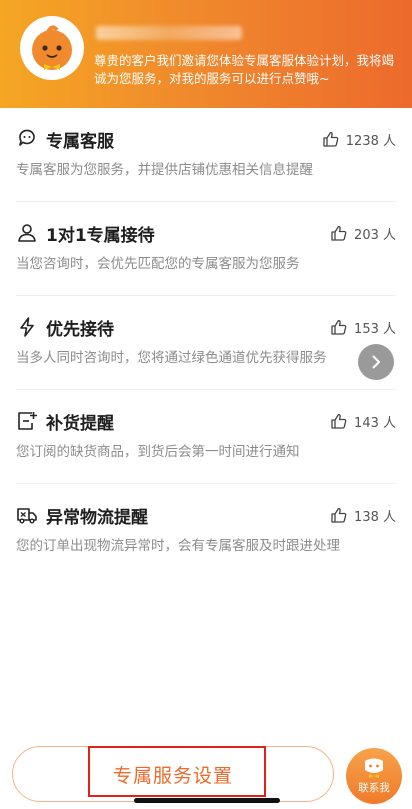  I want to click on highlight-annotation-box, so click(177, 771).